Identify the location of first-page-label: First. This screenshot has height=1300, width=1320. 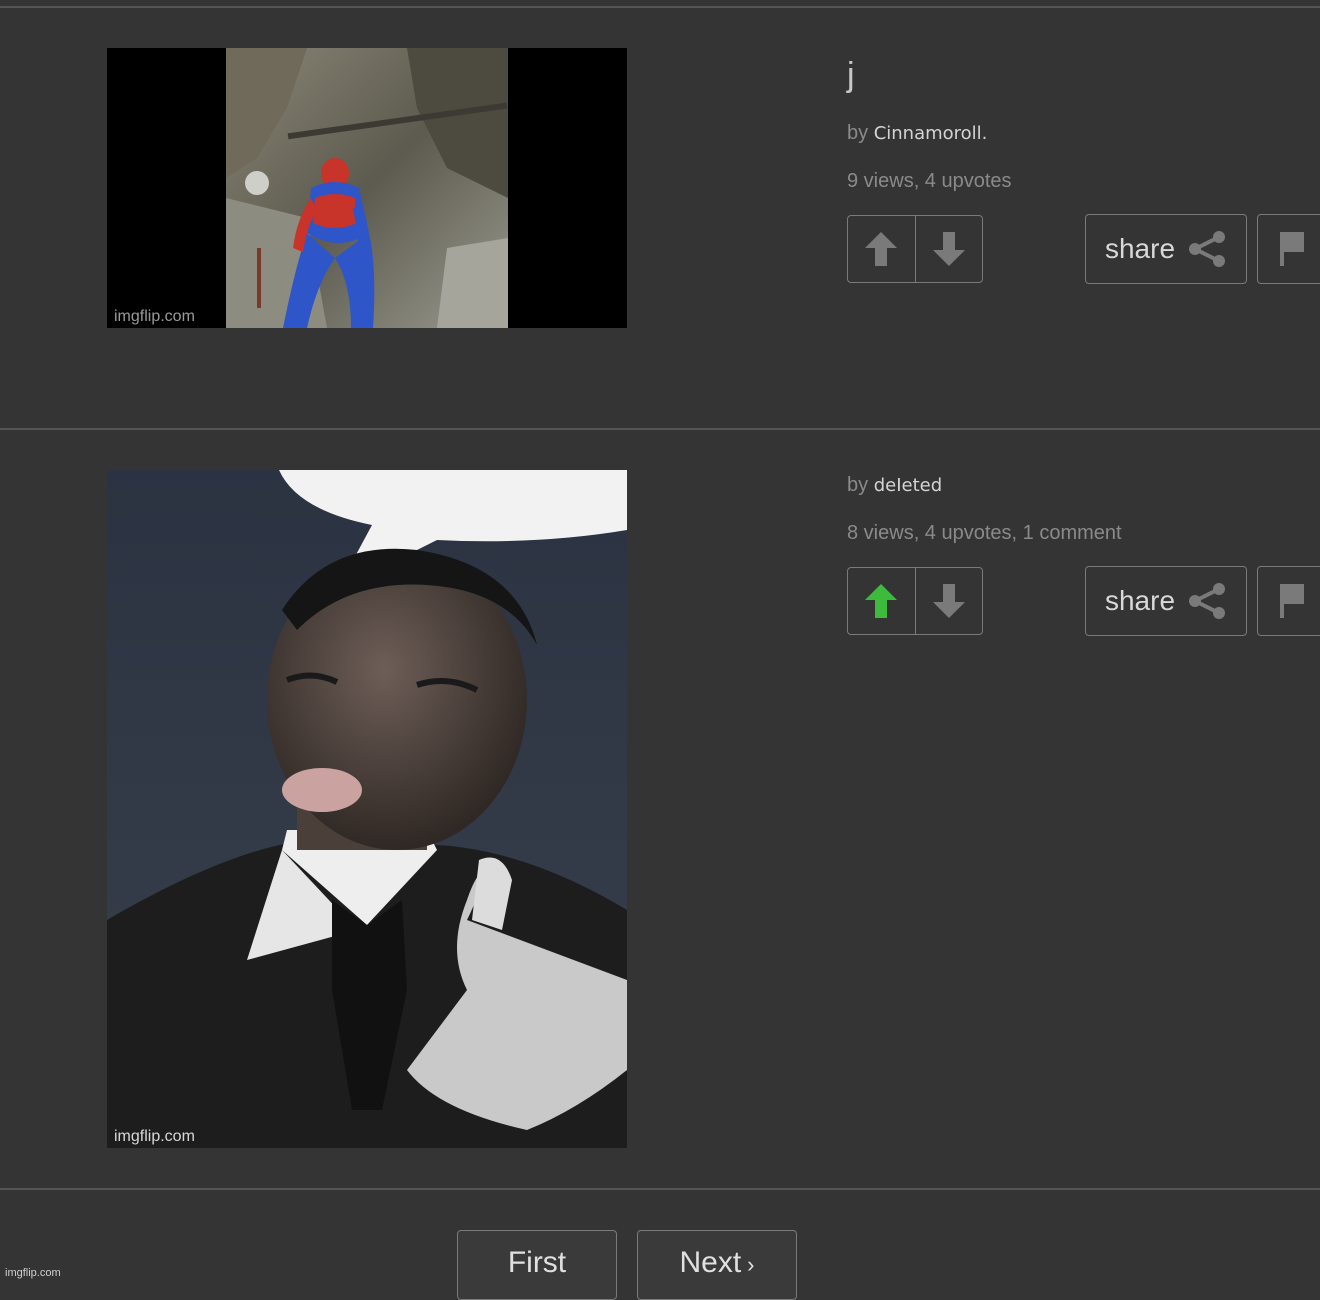
(537, 1262).